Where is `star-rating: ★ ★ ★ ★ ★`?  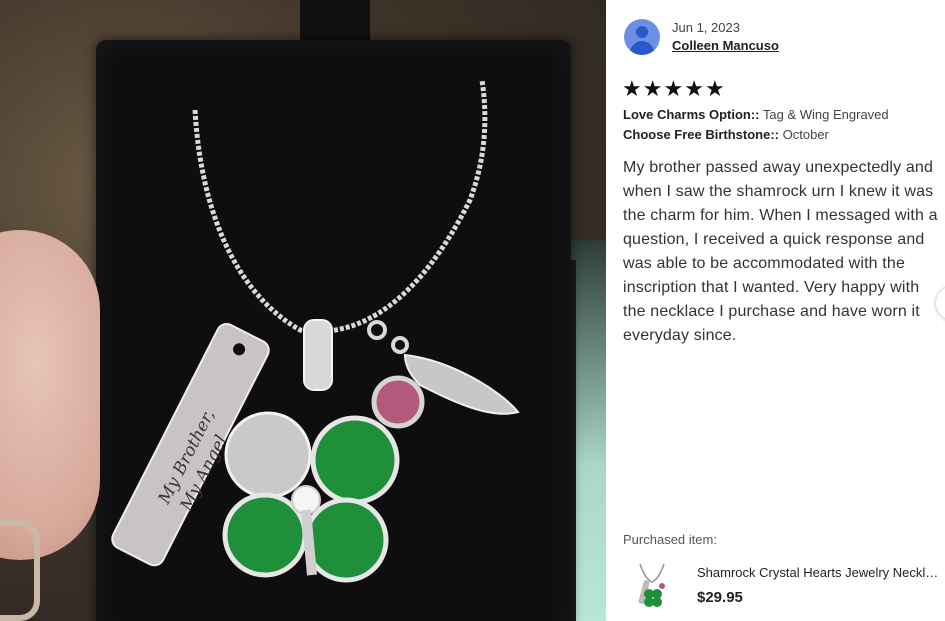 star-rating: ★ ★ ★ ★ ★ is located at coordinates (673, 89).